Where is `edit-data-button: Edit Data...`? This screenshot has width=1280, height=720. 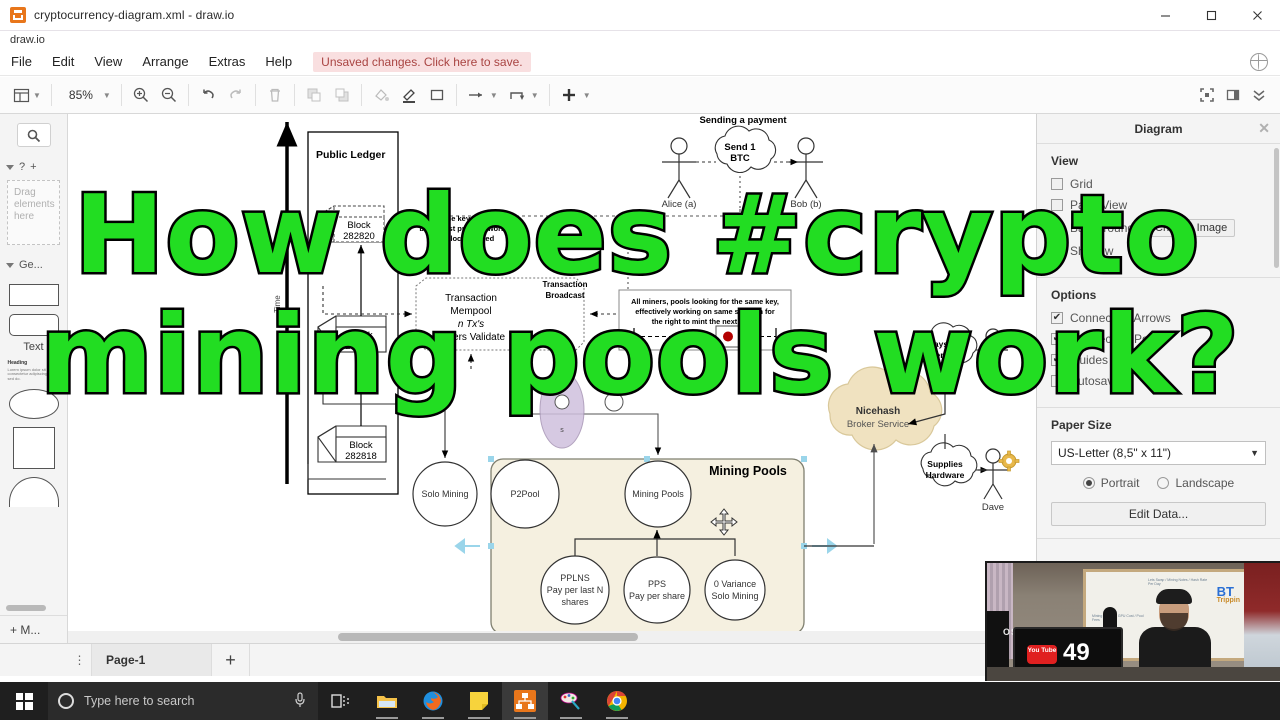 edit-data-button: Edit Data... is located at coordinates (1158, 514).